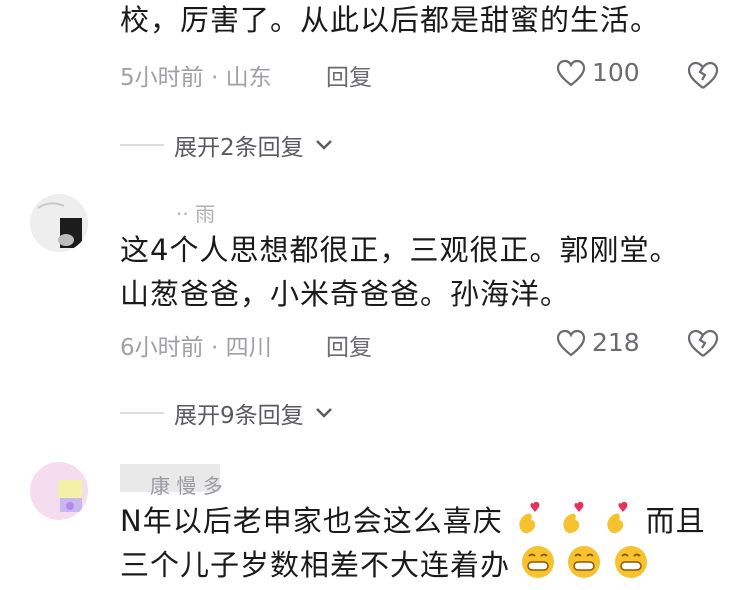  Describe the element at coordinates (616, 72) in the screenshot. I see `like-count: 100` at that location.